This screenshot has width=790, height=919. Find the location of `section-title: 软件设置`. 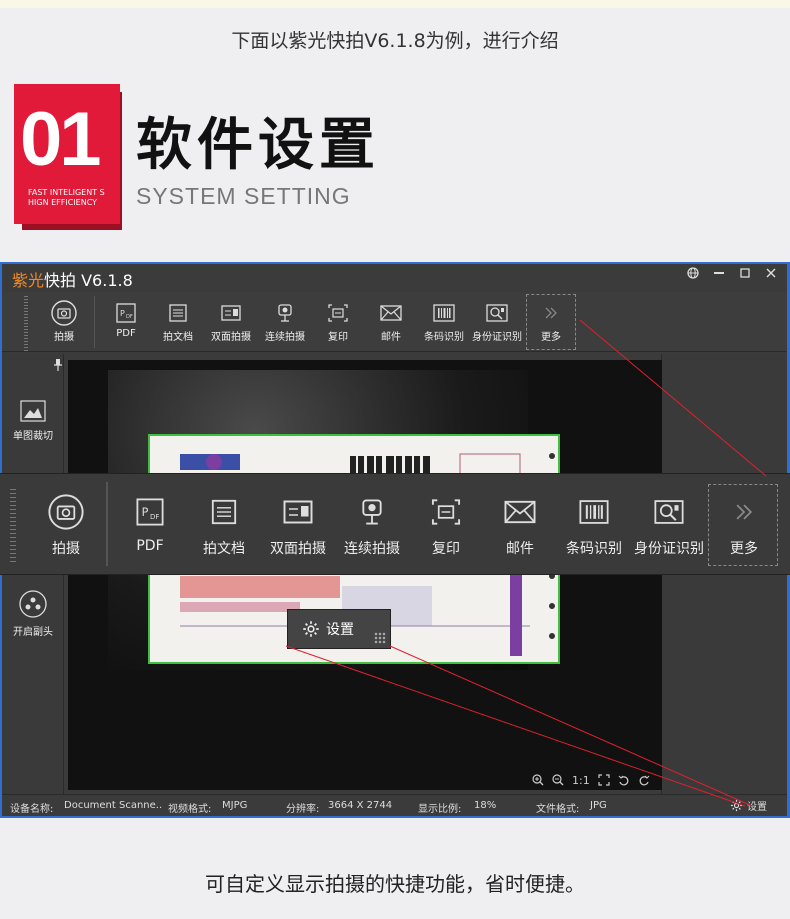

section-title: 软件设置 is located at coordinates (258, 145).